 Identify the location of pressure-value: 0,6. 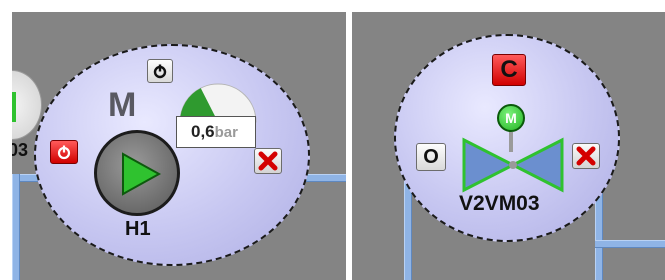
(203, 131).